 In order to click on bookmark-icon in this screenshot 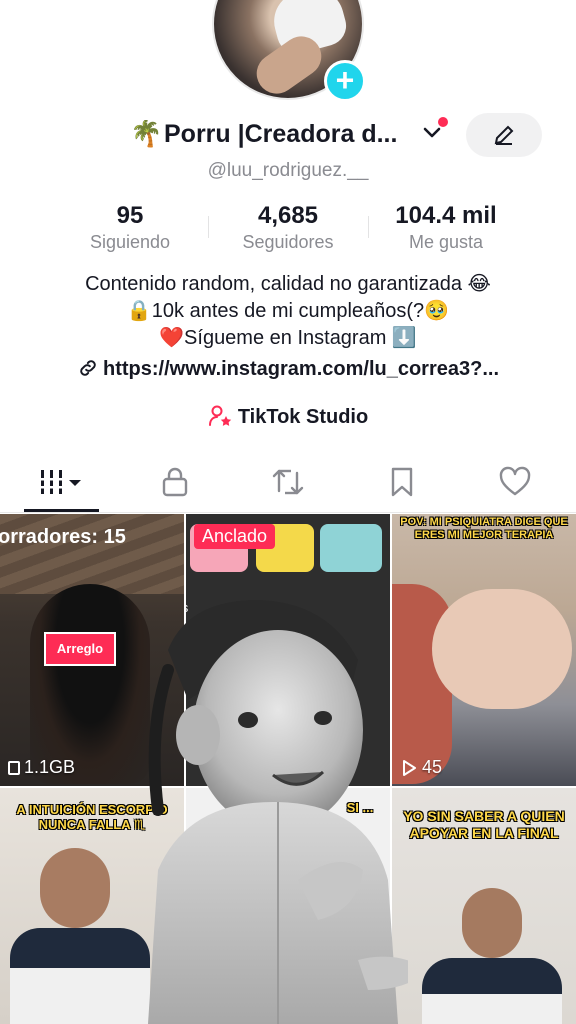, I will do `click(401, 482)`.